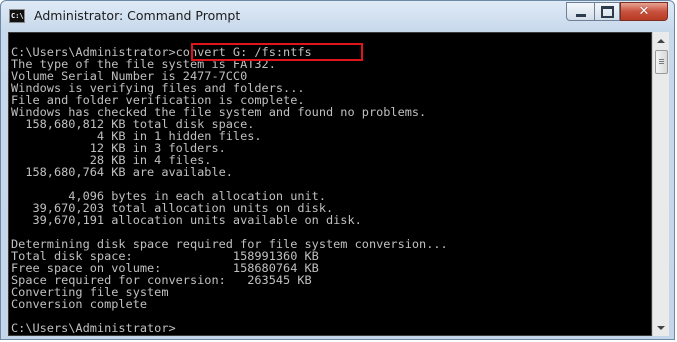 The height and width of the screenshot is (342, 677). I want to click on scroll-down-button, so click(661, 327).